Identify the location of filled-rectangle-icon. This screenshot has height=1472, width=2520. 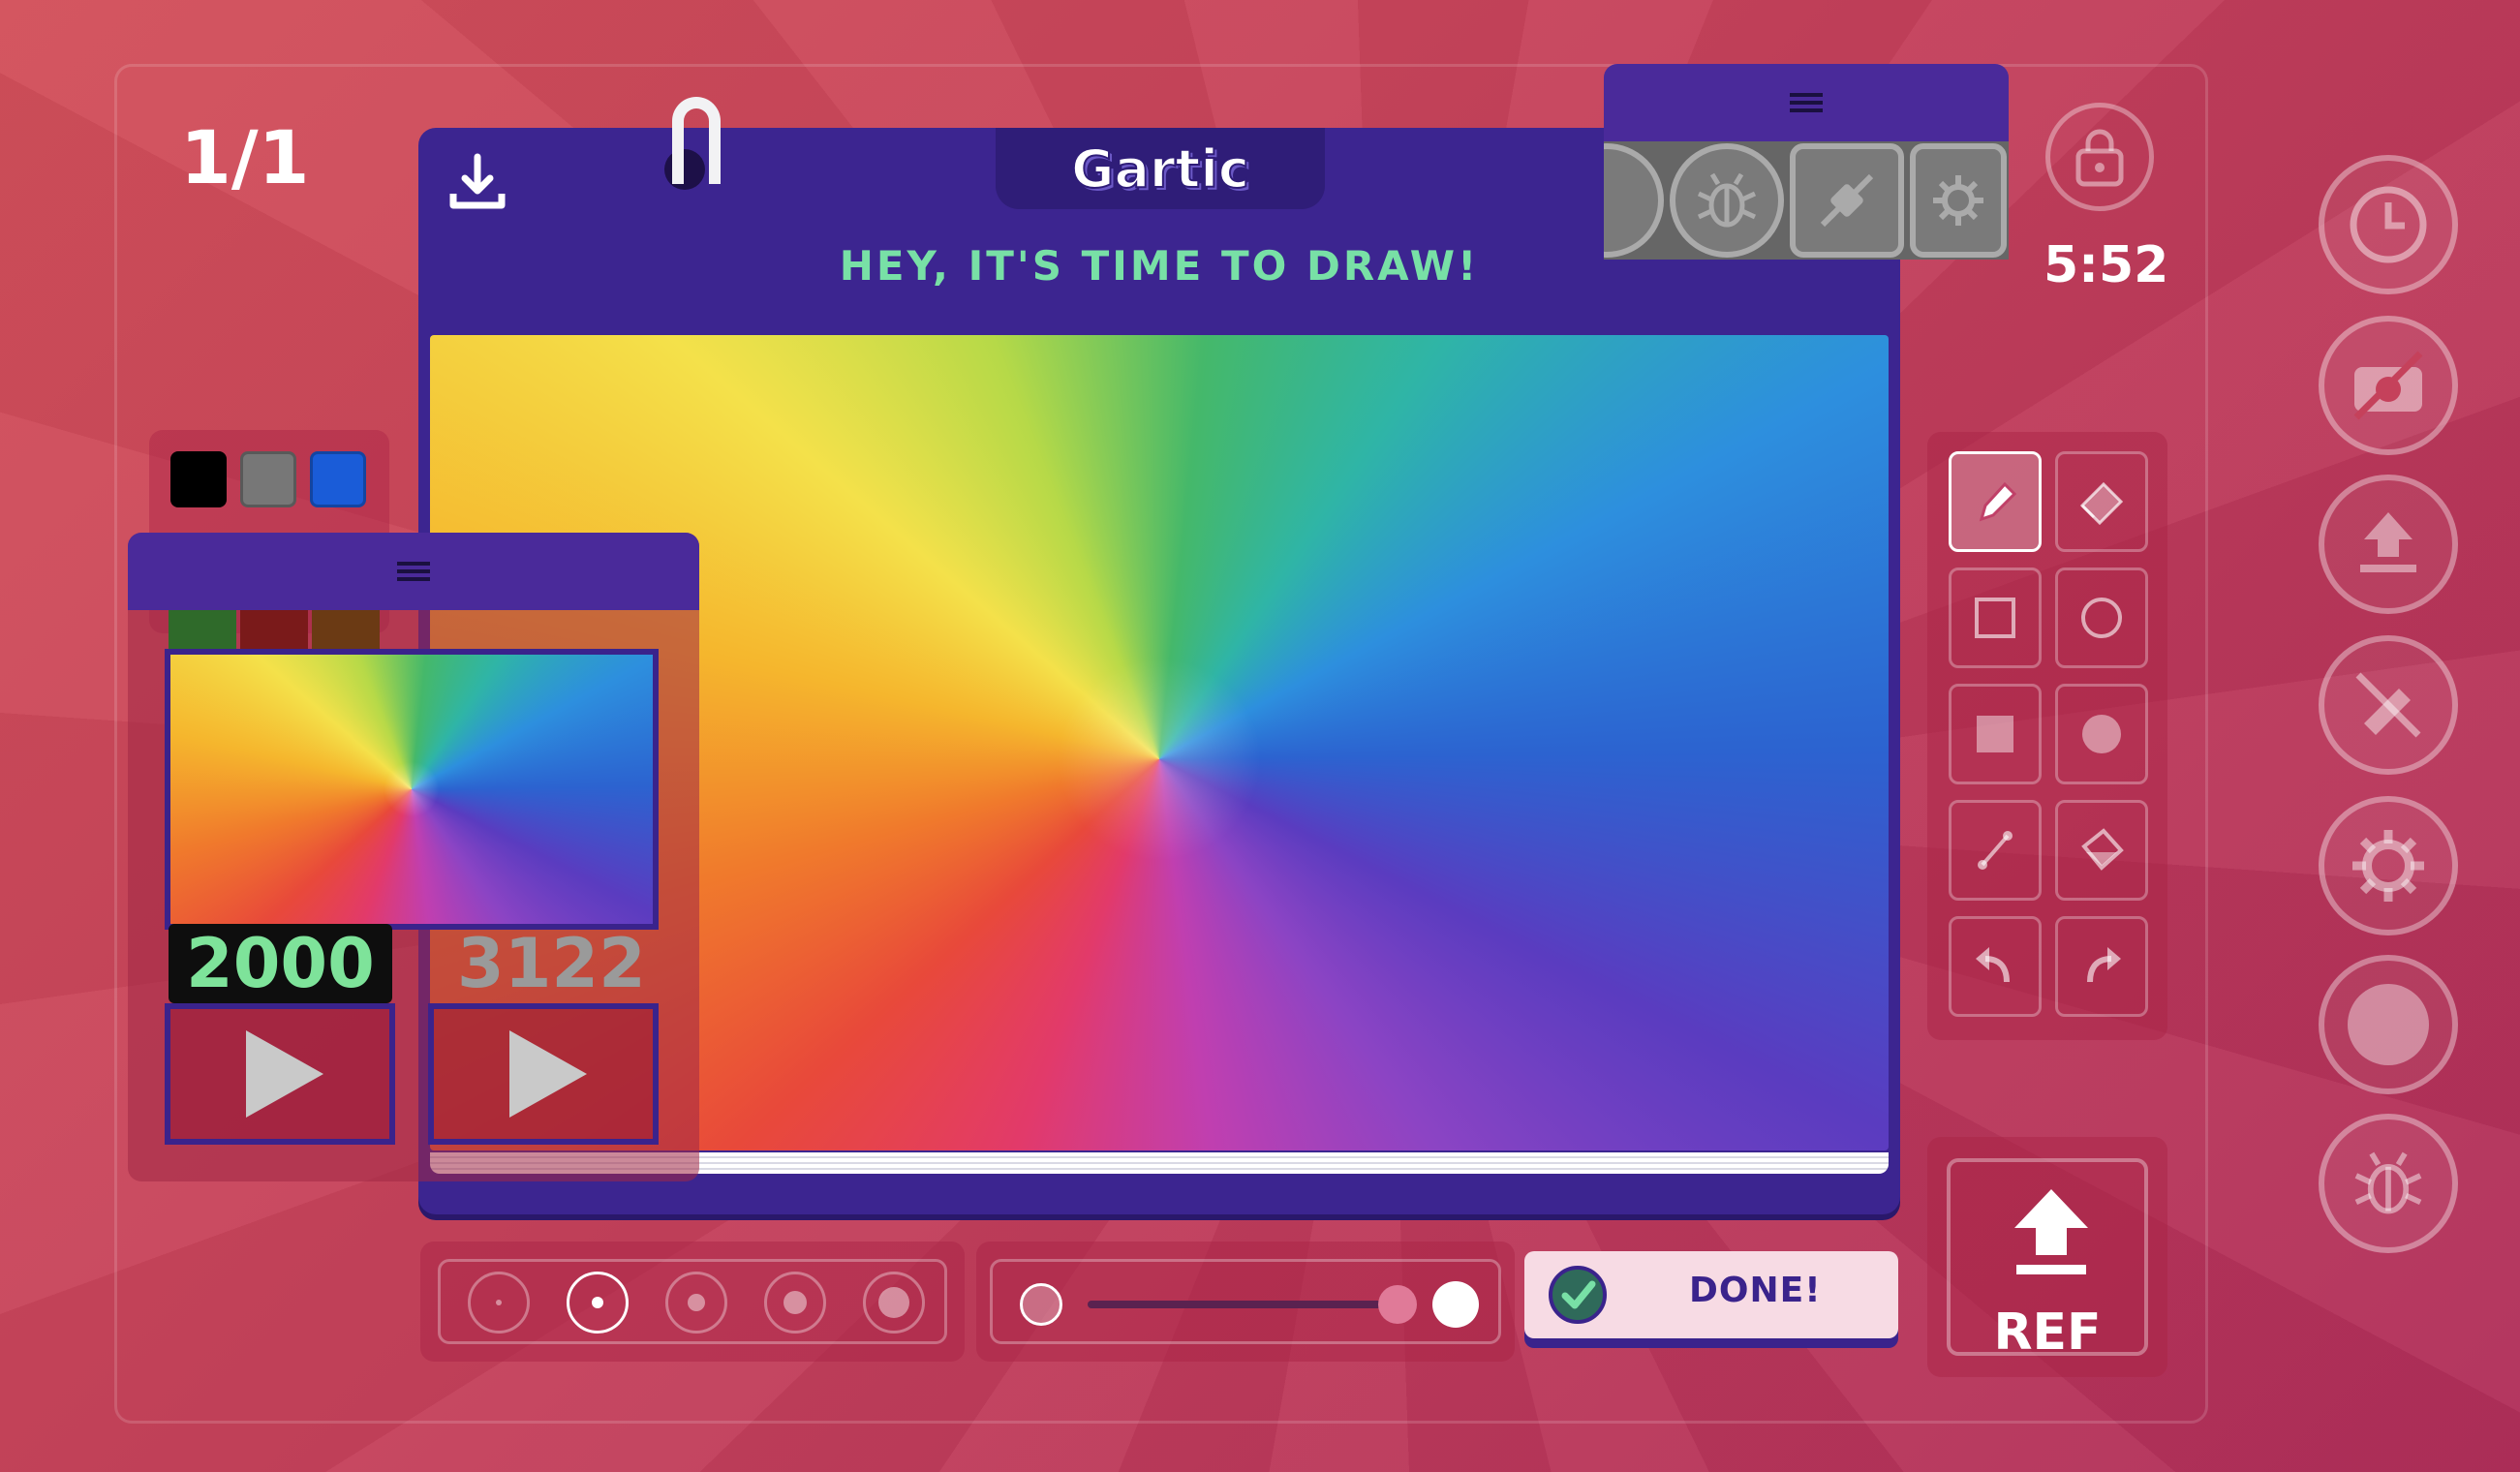
(1995, 734).